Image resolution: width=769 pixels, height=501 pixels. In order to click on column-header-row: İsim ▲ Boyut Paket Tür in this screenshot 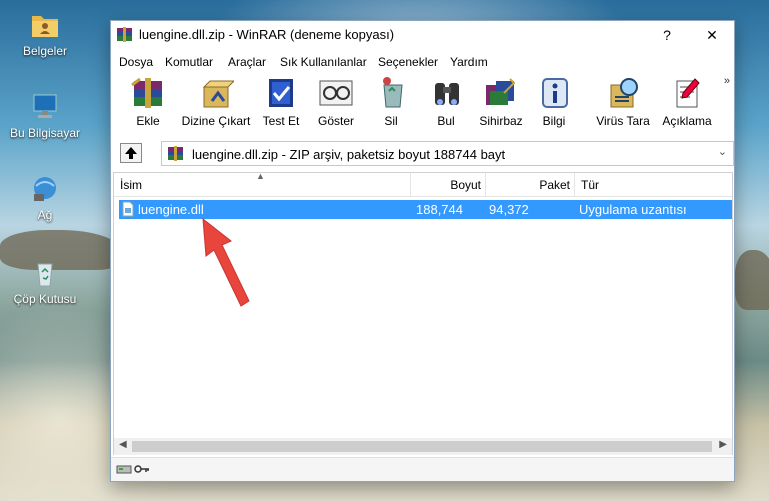, I will do `click(423, 184)`.